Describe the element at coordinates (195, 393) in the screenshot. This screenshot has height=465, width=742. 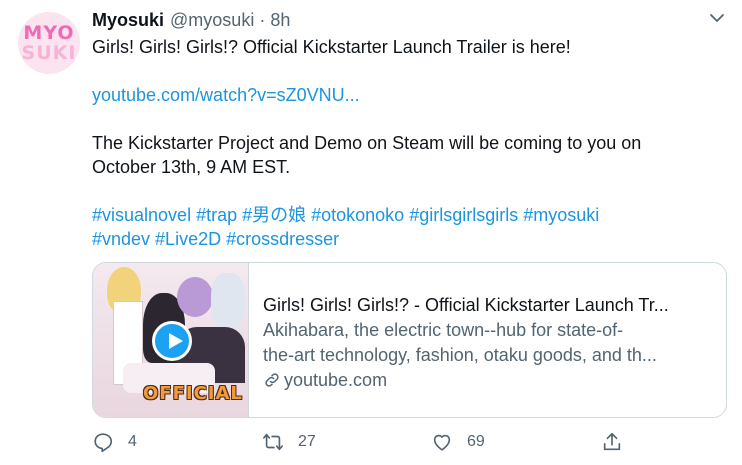
I see `thumbnail-caption: OFFICIAL TR` at that location.